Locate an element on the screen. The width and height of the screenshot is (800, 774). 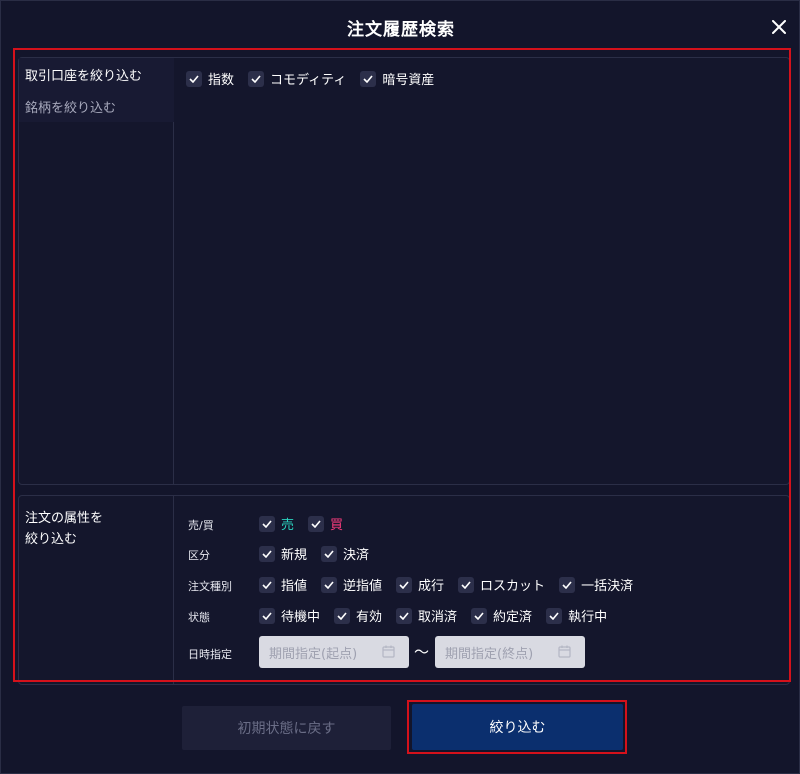
attribute-section-header: 注文の属性を 絞り込む is located at coordinates (96, 590).